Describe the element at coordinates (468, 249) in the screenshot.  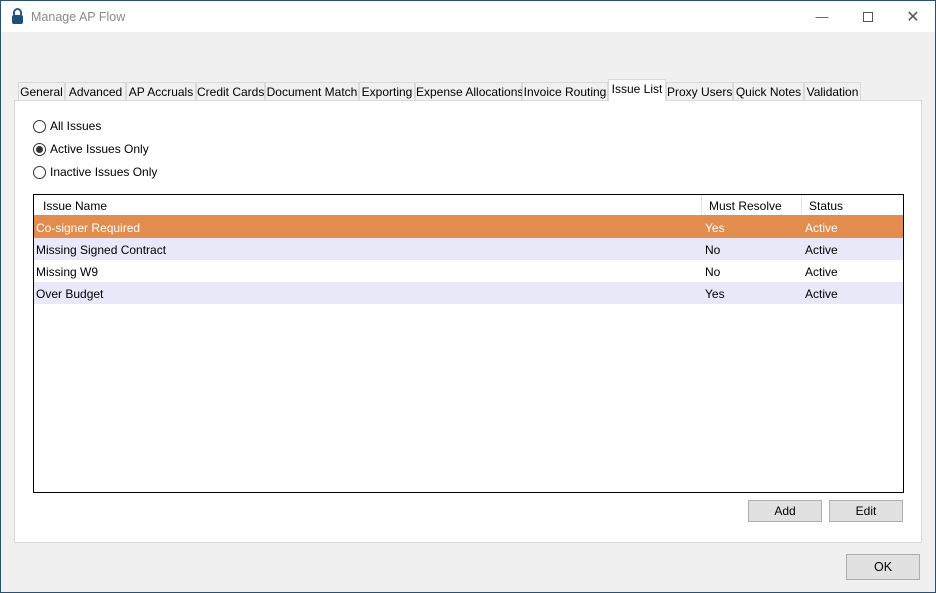
I see `table-row: Missing Signed Contract No Active` at that location.